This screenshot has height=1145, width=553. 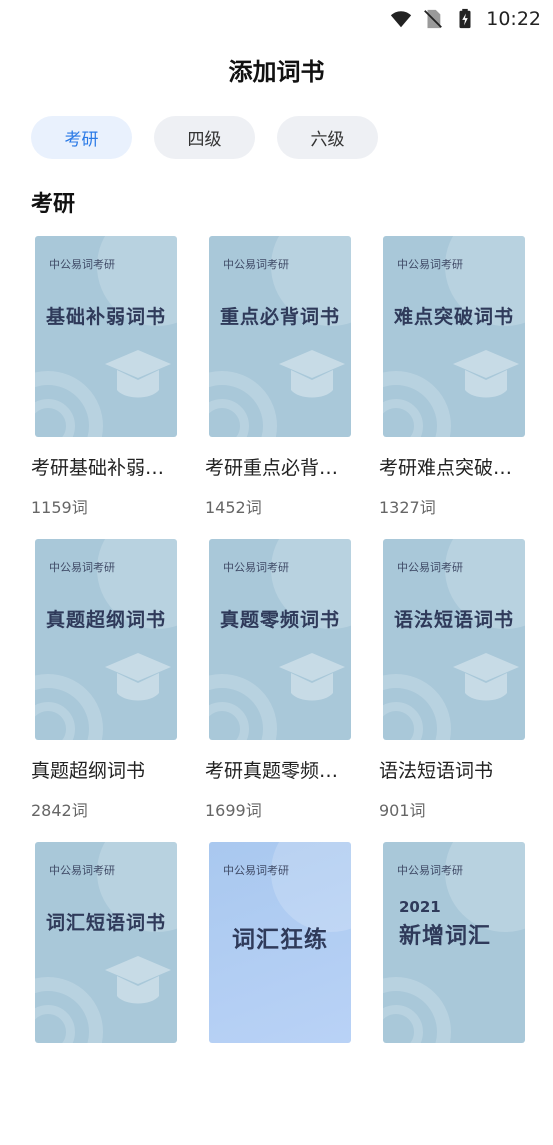 I want to click on tab-kaoyan: 考研, so click(x=81, y=137).